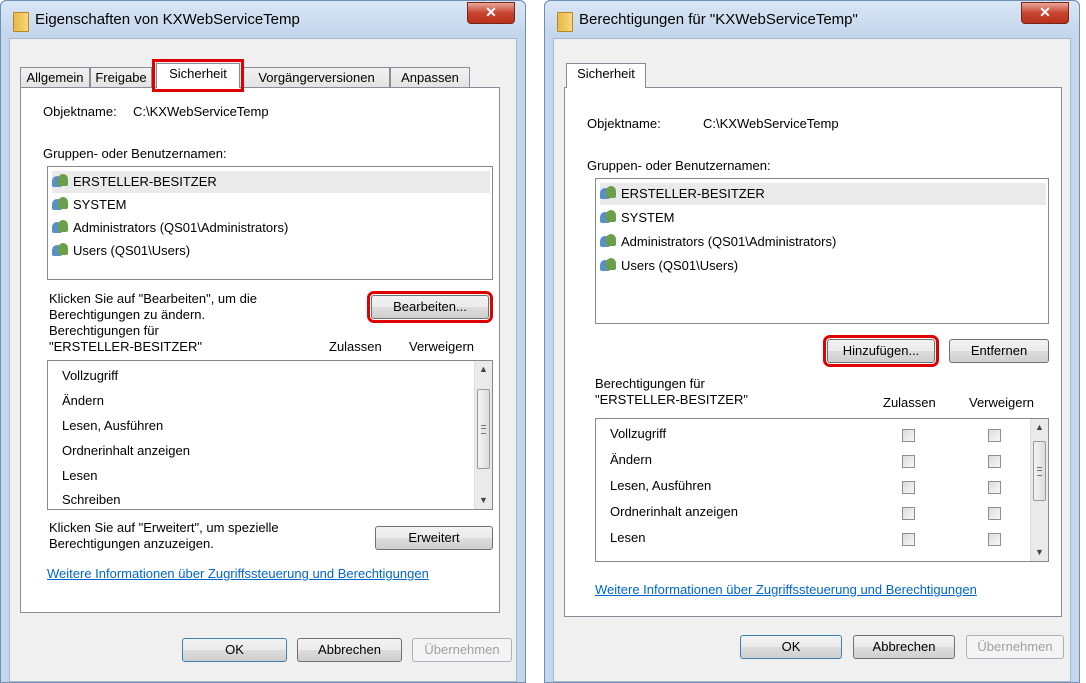 The width and height of the screenshot is (1086, 683). I want to click on tab-freigabe: Freigabe, so click(121, 77).